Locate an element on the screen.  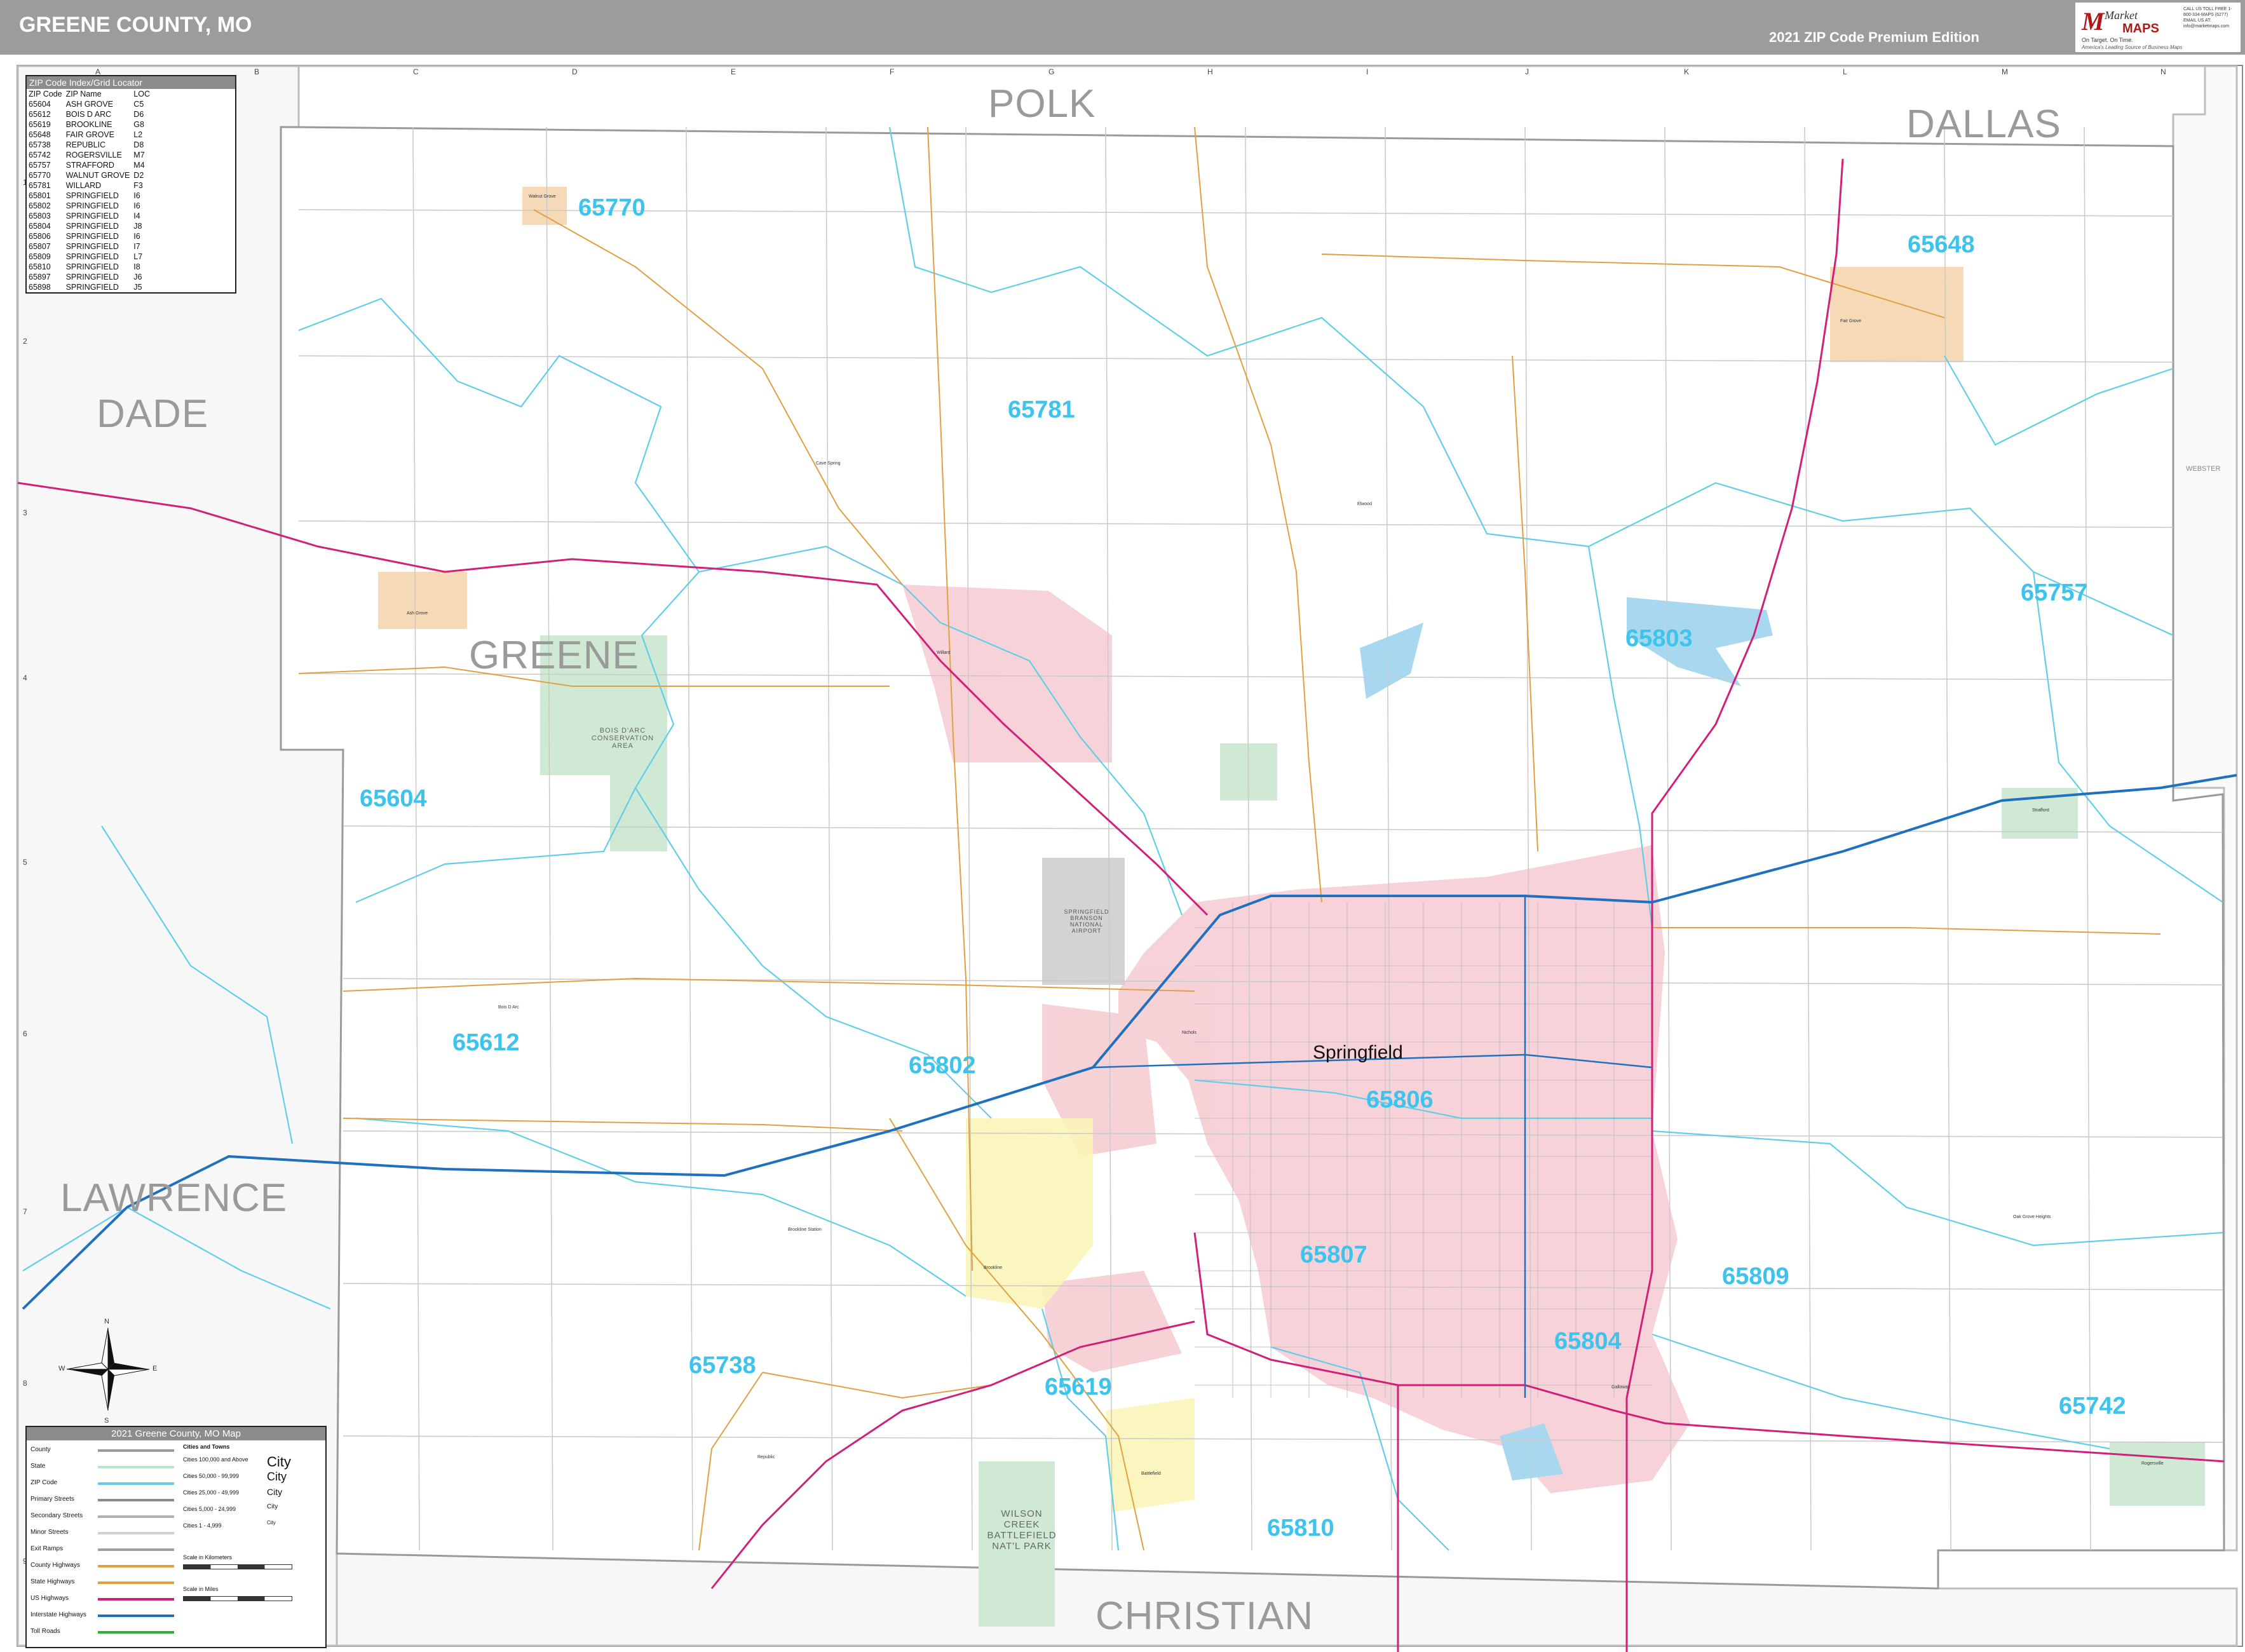
grid-letter-g: G is located at coordinates (1051, 71).